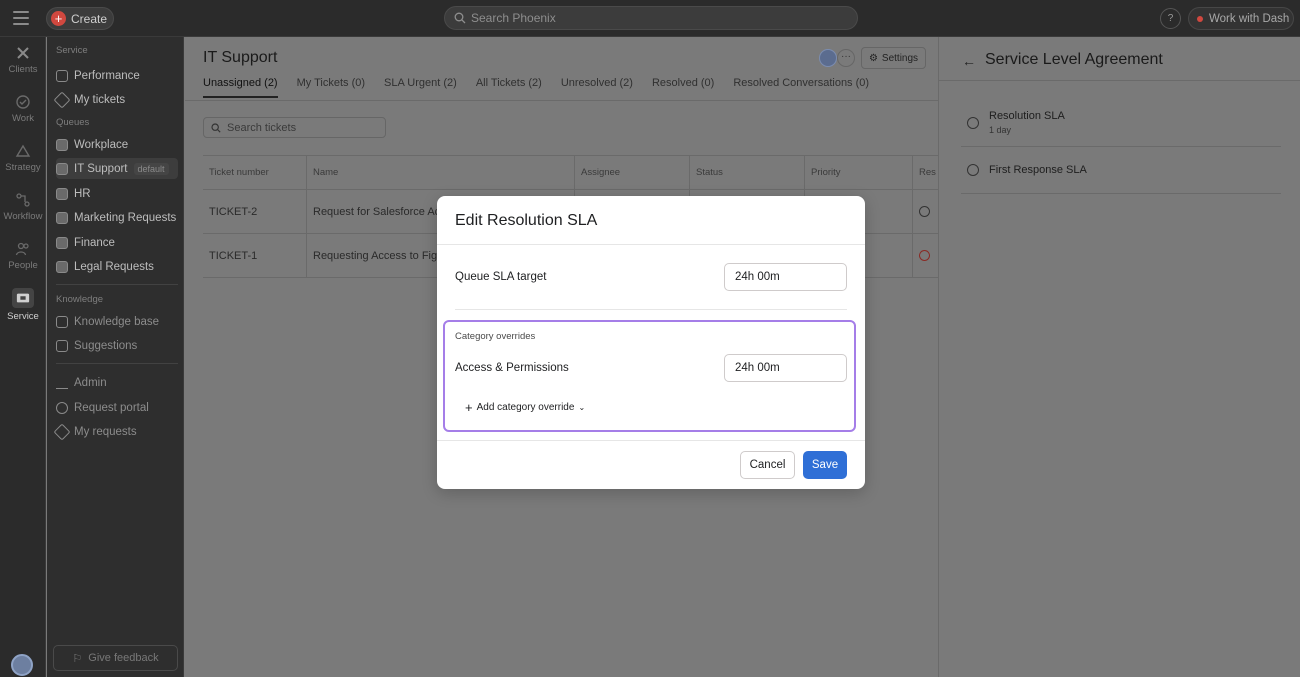 The height and width of the screenshot is (677, 1300). I want to click on settings-label: Settings, so click(900, 58).